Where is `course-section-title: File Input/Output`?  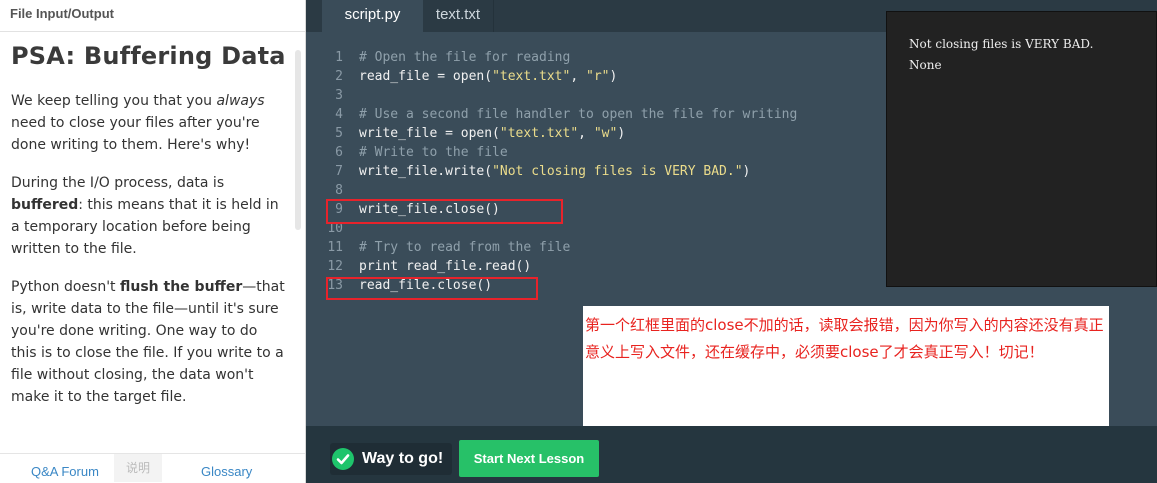
course-section-title: File Input/Output is located at coordinates (152, 16).